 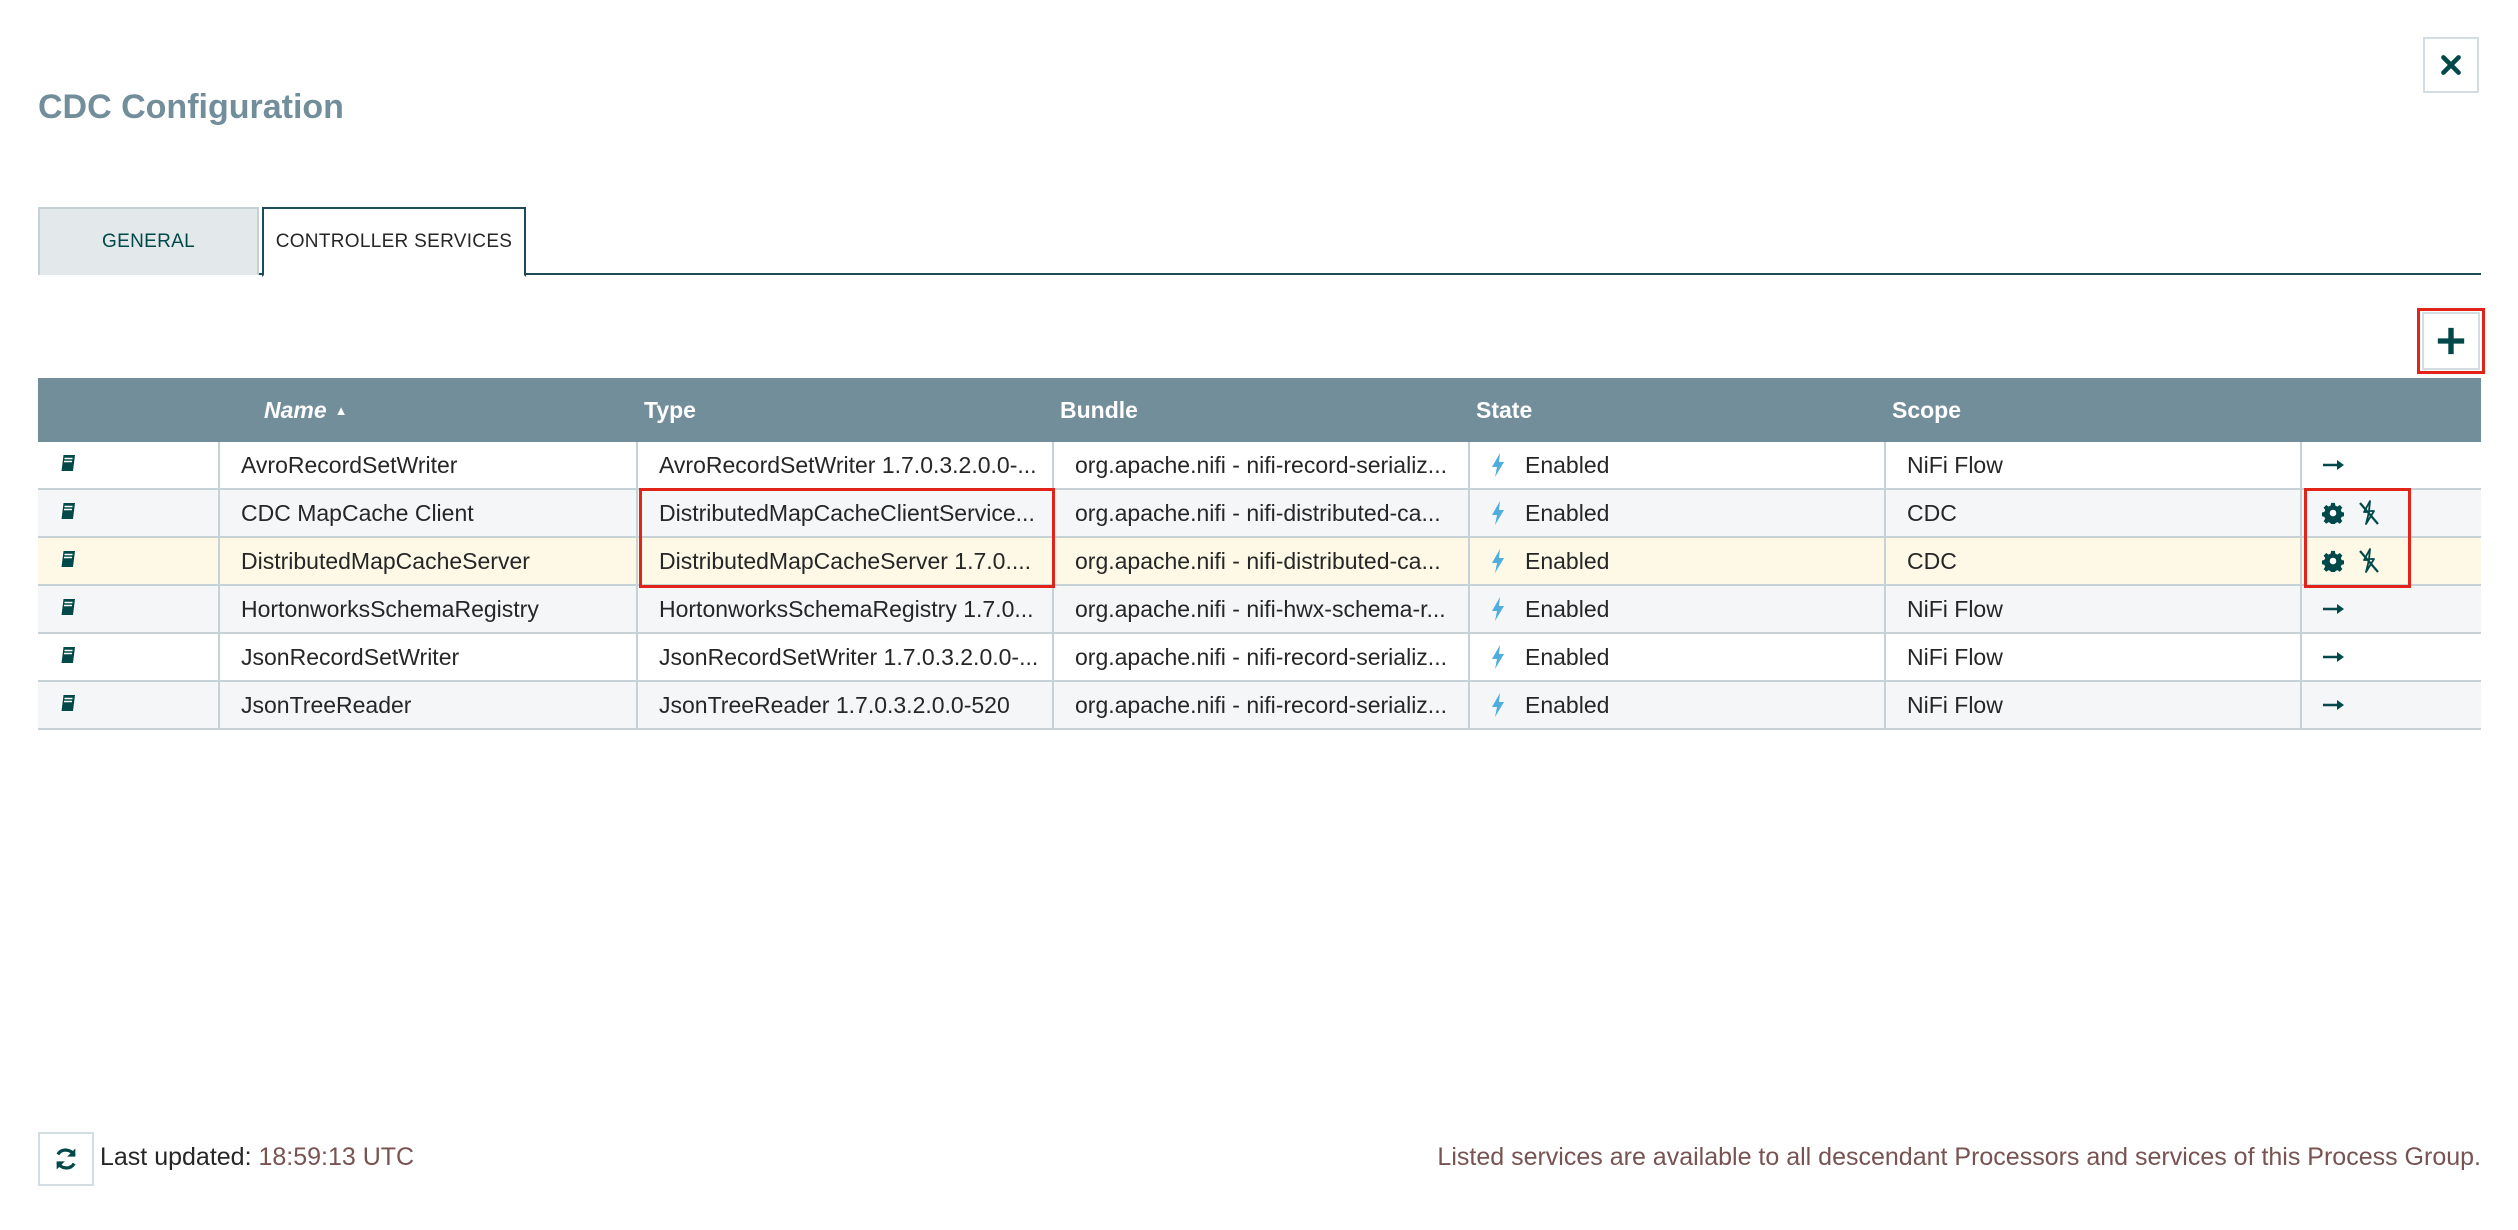 I want to click on tab-controller-services: CONTROLLER SERVICES, so click(x=394, y=242).